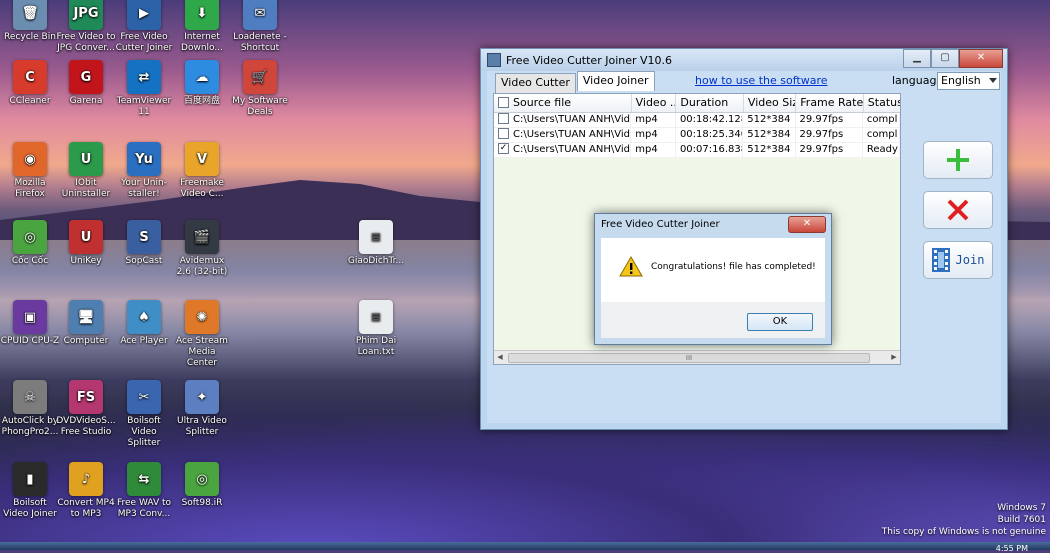 This screenshot has width=1050, height=553. I want to click on howto-link: how to use the software, so click(761, 80).